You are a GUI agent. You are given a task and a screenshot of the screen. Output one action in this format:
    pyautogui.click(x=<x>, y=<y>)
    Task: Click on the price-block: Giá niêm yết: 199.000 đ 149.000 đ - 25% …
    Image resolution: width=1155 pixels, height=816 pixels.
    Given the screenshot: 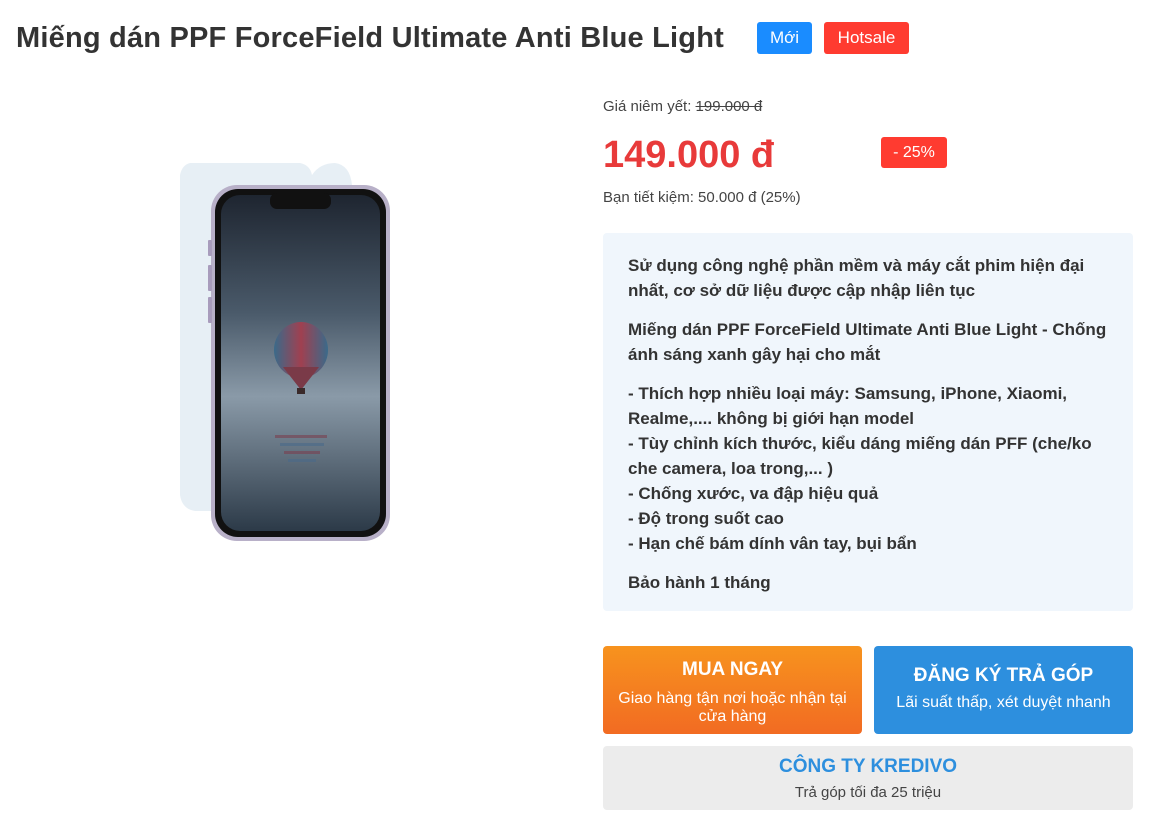 What is the action you would take?
    pyautogui.click(x=868, y=152)
    